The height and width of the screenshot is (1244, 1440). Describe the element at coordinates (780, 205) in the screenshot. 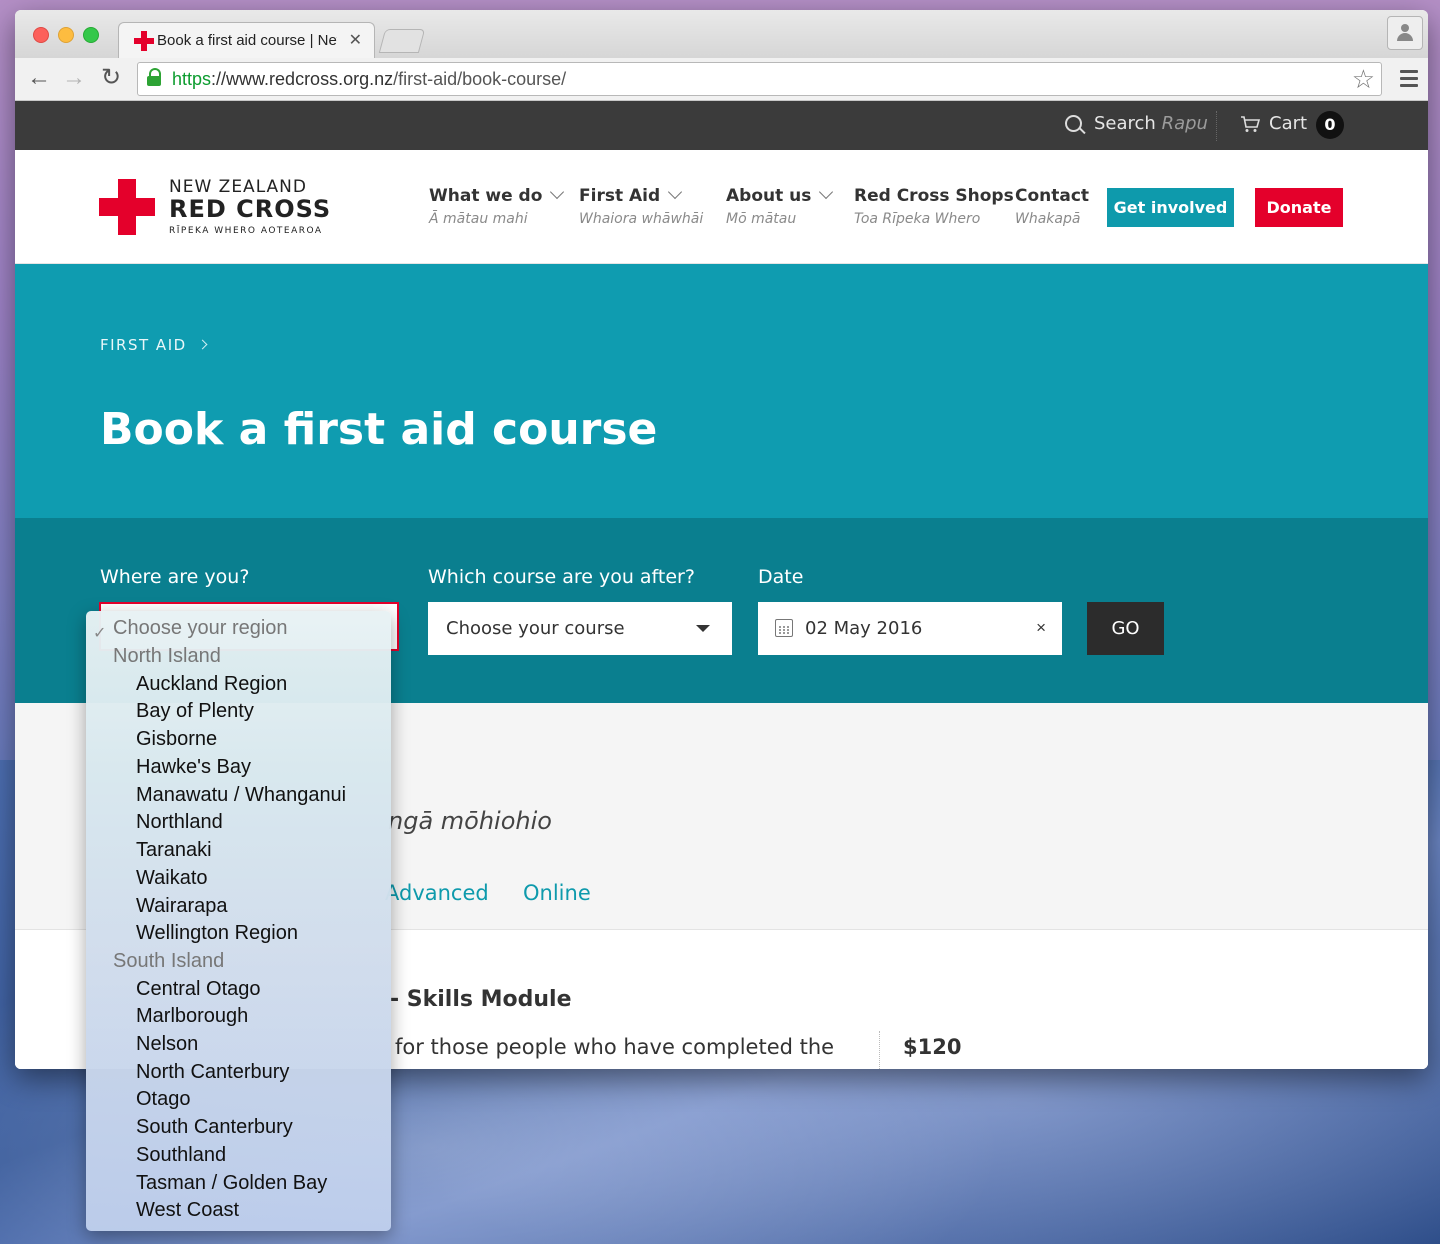

I see `nav-about-us: About us Mō mātau` at that location.